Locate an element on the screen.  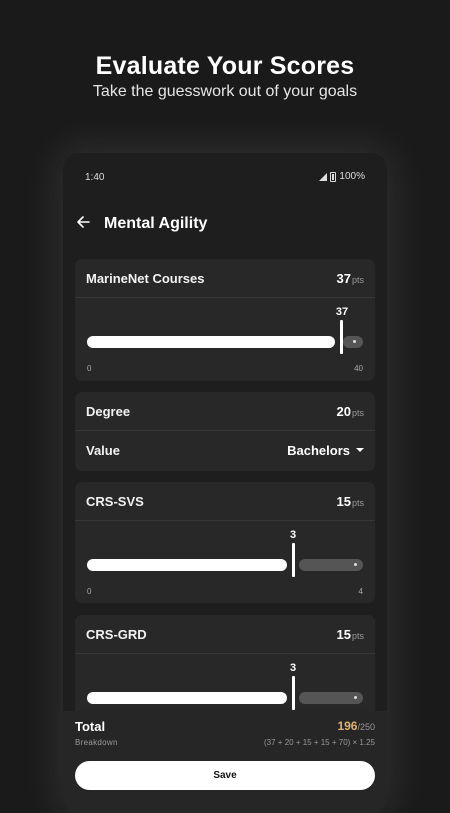
marinenet-slider: 37 0 40 is located at coordinates (225, 338).